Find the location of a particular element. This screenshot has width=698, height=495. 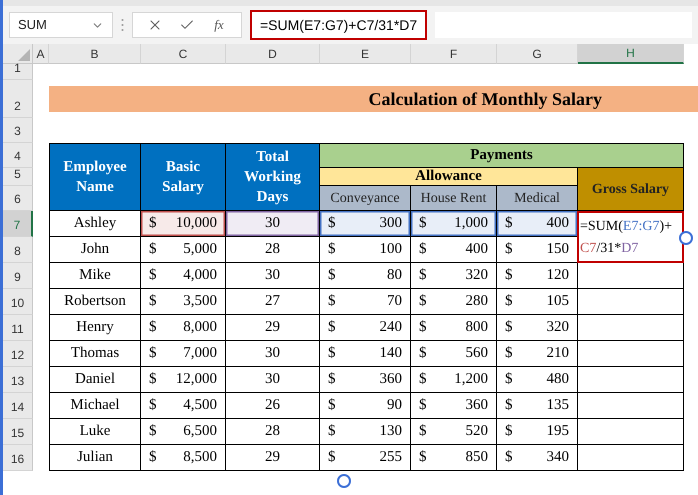

column-header: H is located at coordinates (631, 54).